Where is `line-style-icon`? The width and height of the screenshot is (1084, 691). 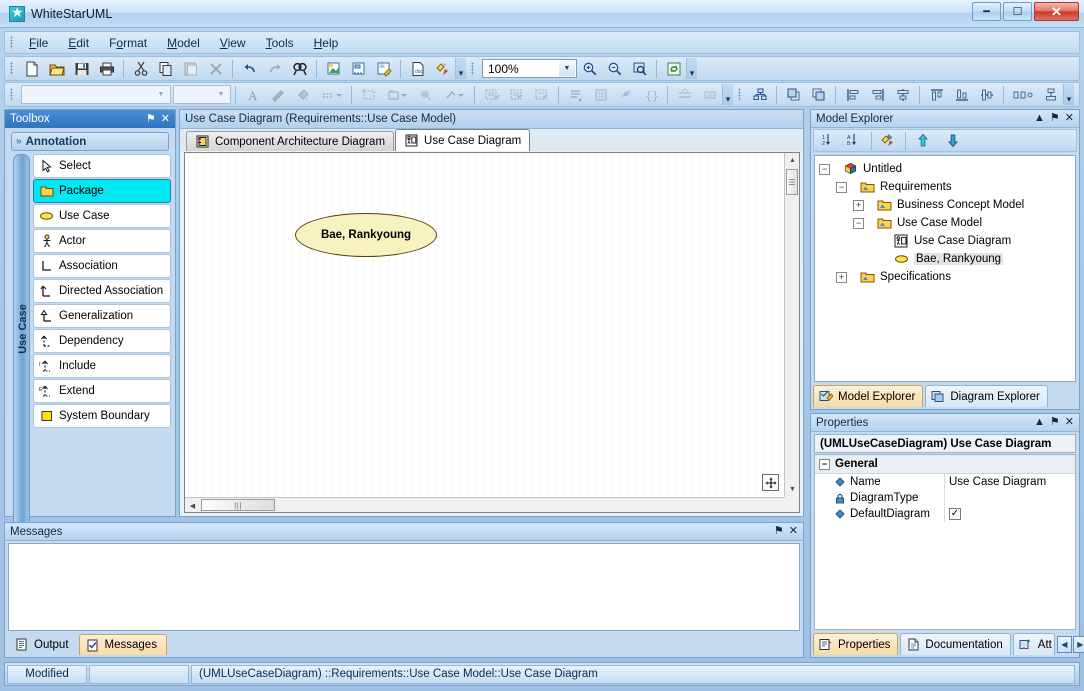 line-style-icon is located at coordinates (277, 94).